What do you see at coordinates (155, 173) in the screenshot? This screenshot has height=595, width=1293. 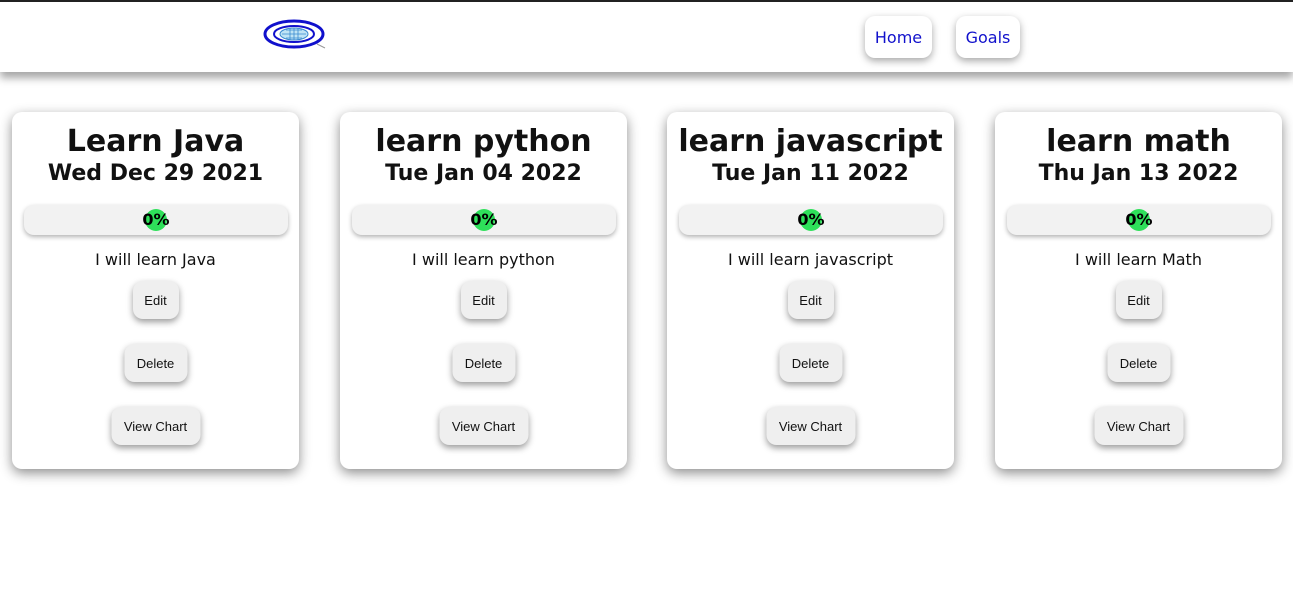 I see `goal-date: Wed Dec 29 2021` at bounding box center [155, 173].